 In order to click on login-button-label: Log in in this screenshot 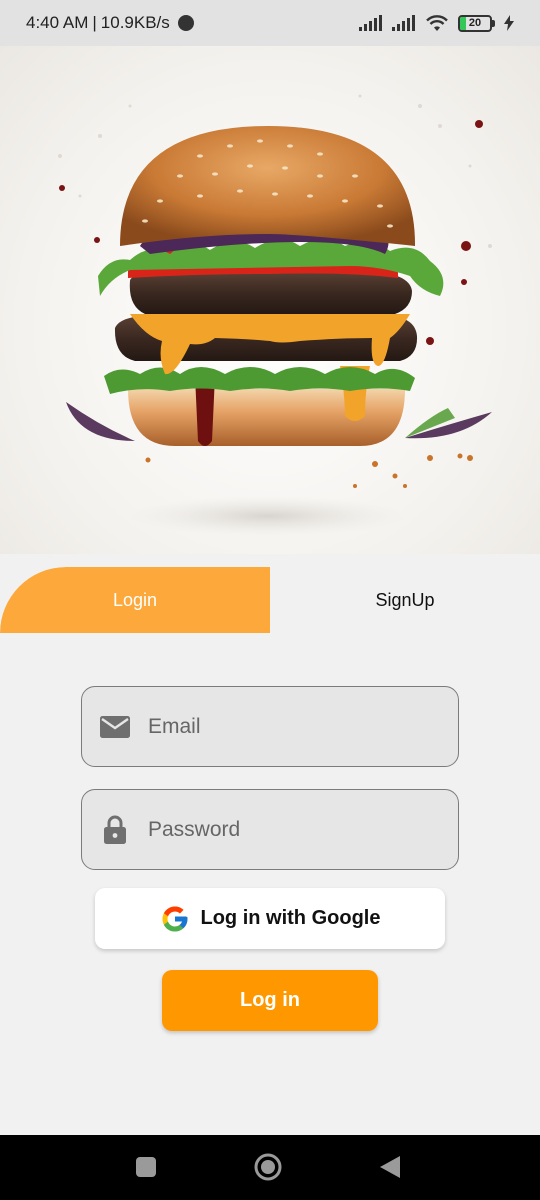, I will do `click(270, 1000)`.